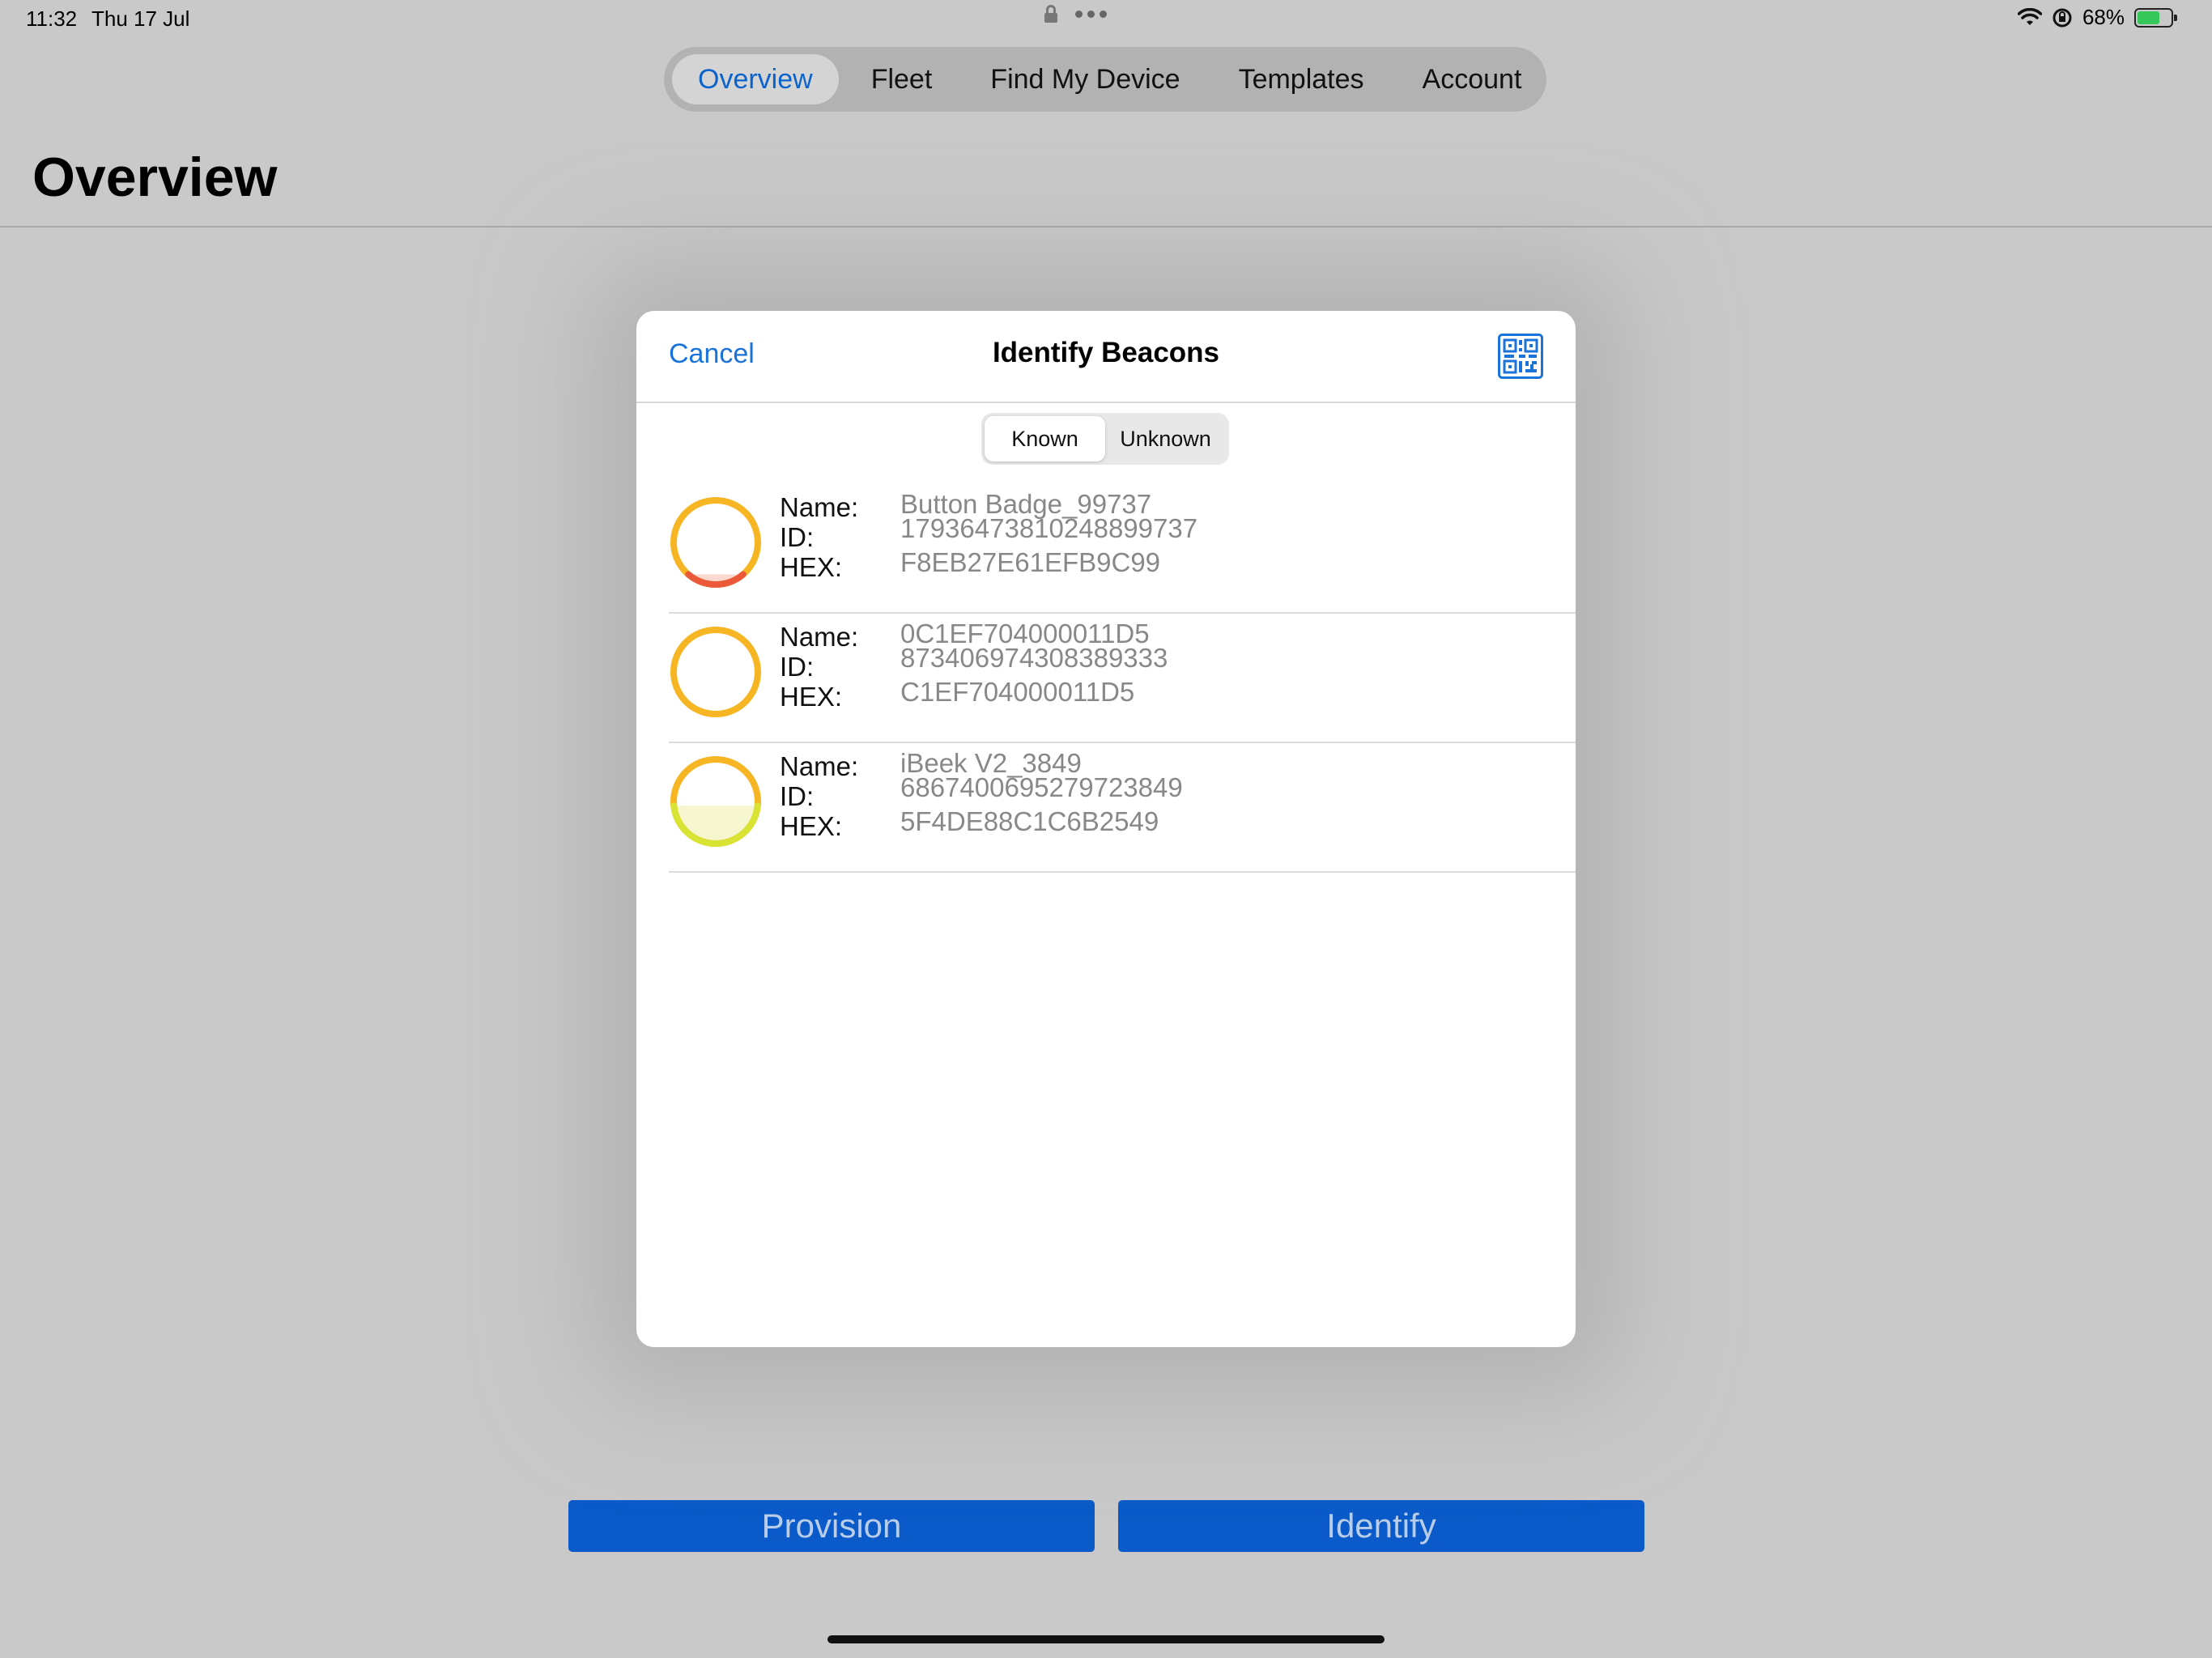 This screenshot has width=2212, height=1658. Describe the element at coordinates (1030, 562) in the screenshot. I see `beacon-hex: F8EB27E61EFB9C99` at that location.